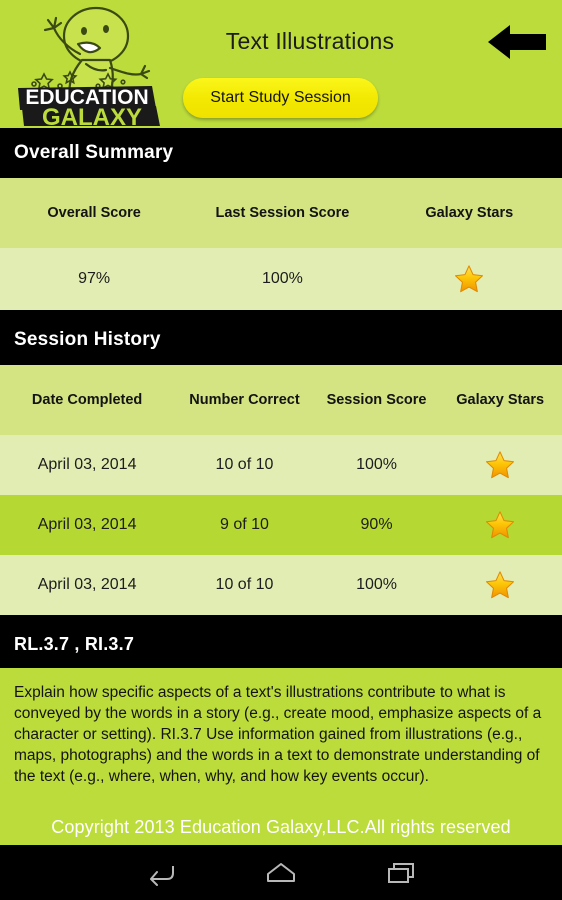 This screenshot has height=900, width=562. I want to click on back-icon, so click(161, 873).